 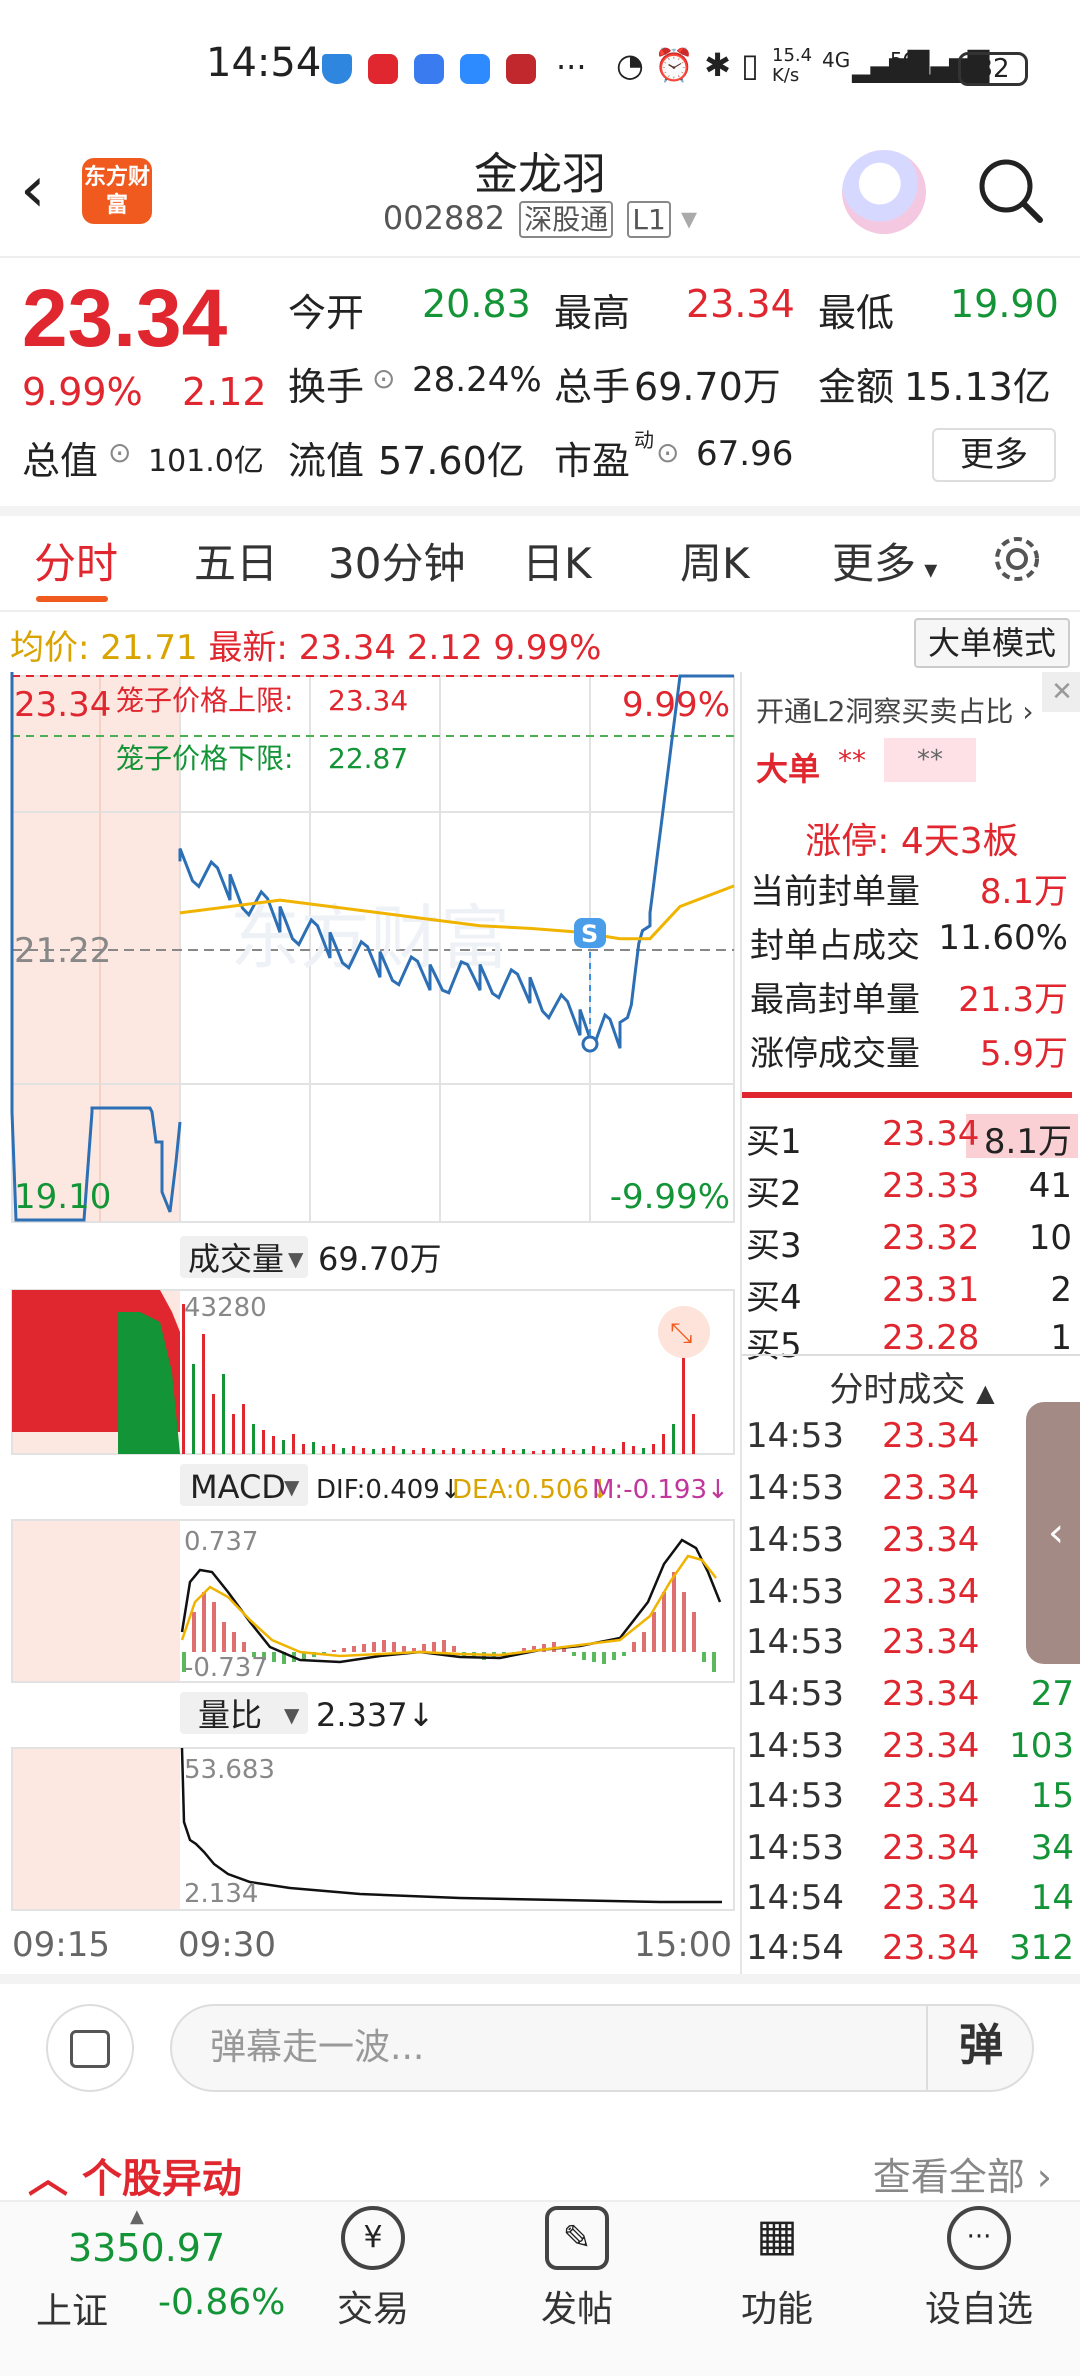 I want to click on macd-dea: DEA:0.506↓, so click(x=531, y=1490).